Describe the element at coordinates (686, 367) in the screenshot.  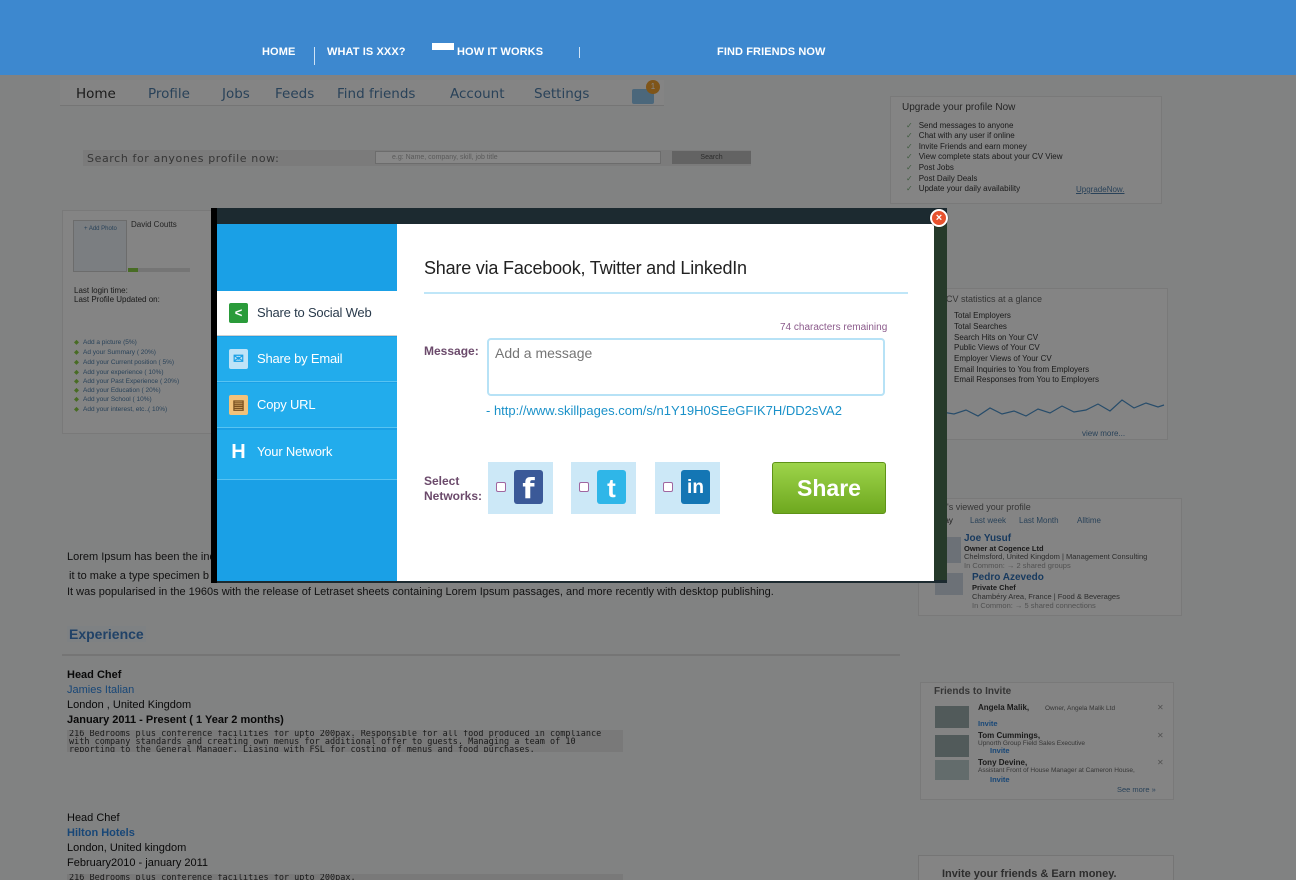
I see `message-input` at that location.